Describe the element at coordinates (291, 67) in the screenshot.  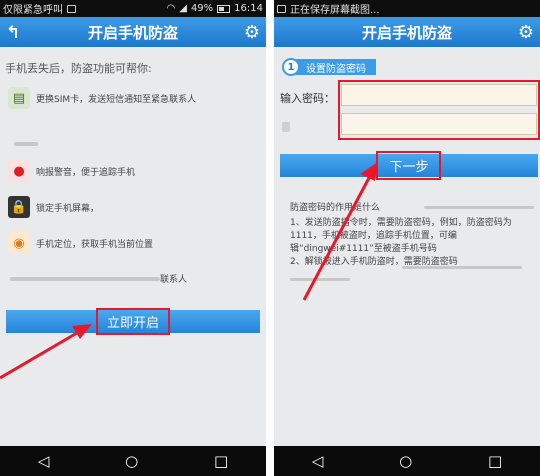
I see `step-number: 1` at that location.